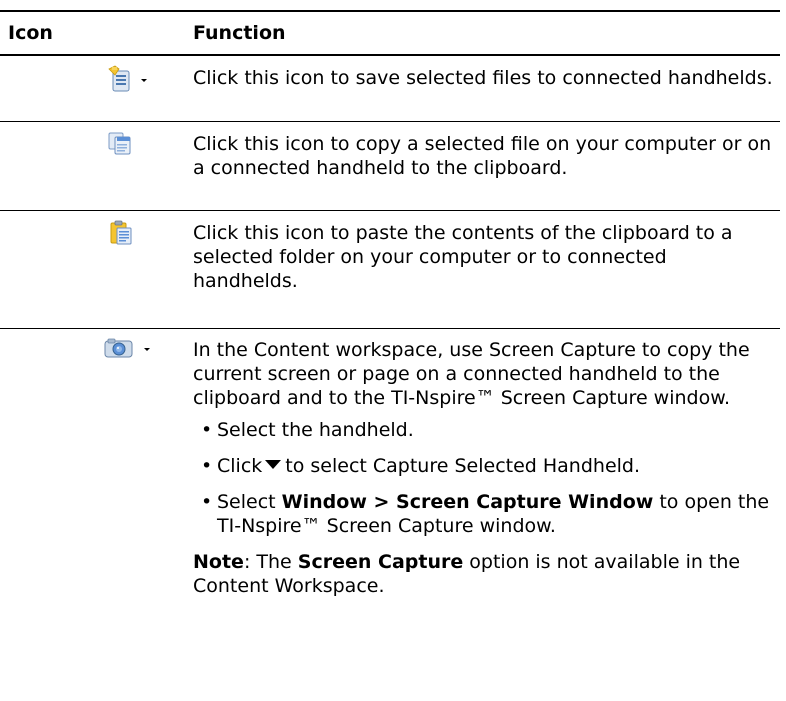 This screenshot has height=701, width=786. Describe the element at coordinates (239, 33) in the screenshot. I see `function-column-header: Function` at that location.